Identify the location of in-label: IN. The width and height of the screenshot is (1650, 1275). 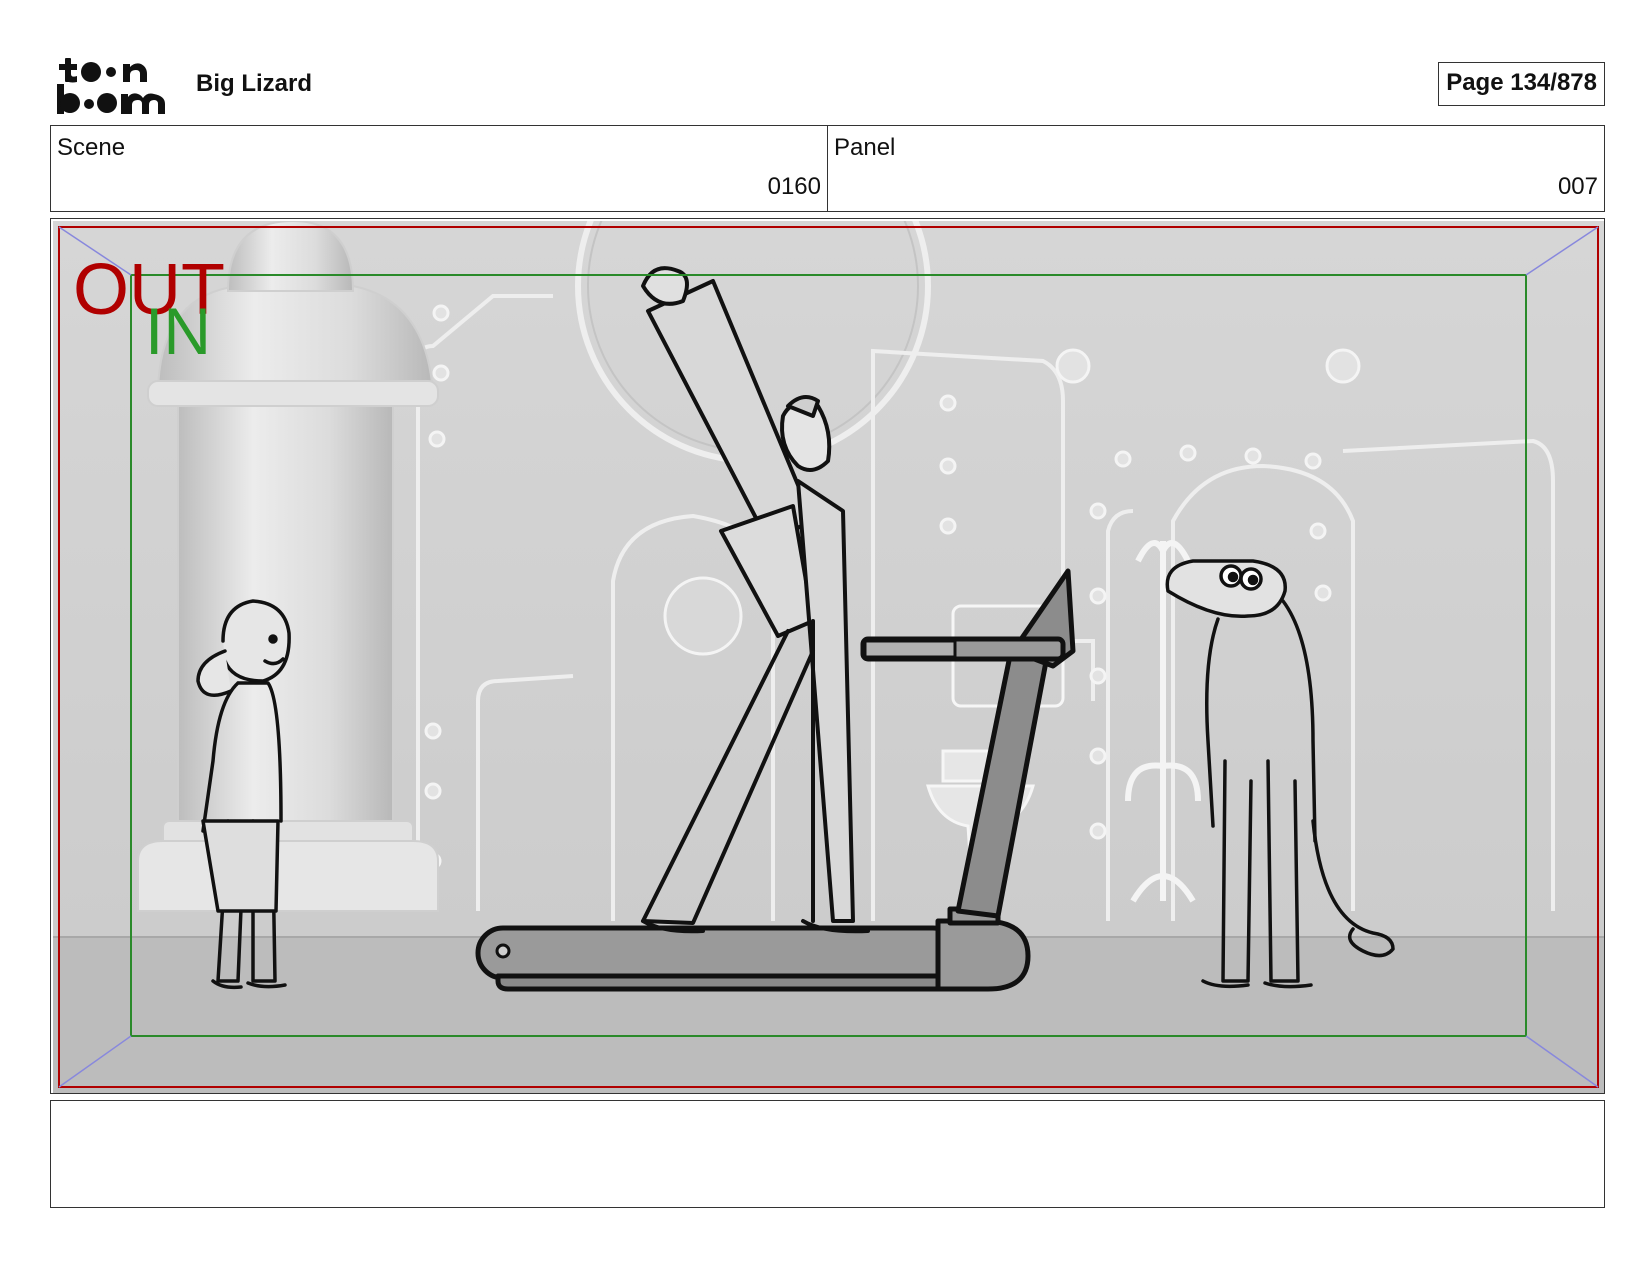
(178, 331).